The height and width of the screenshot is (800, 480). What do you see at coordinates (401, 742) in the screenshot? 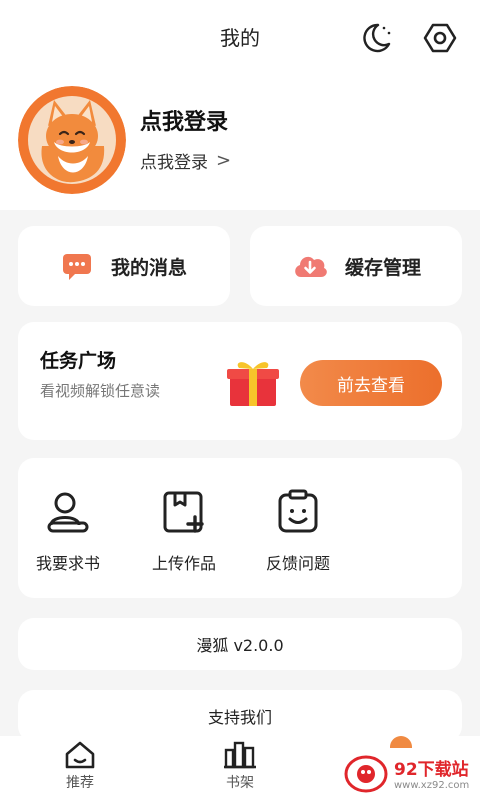
I see `tab-mine-icon` at bounding box center [401, 742].